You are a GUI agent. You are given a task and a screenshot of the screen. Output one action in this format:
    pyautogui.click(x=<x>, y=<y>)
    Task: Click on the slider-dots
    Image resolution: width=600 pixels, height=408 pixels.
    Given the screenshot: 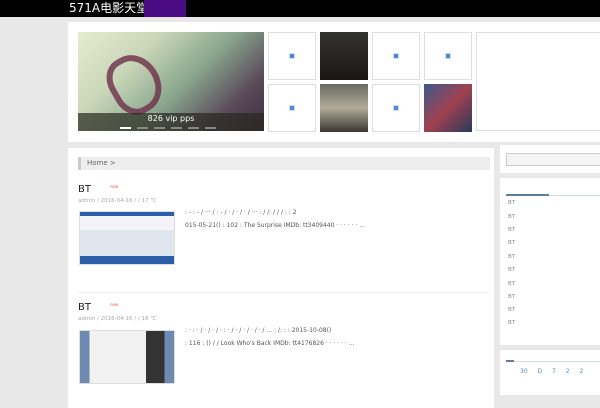 What is the action you would take?
    pyautogui.click(x=168, y=128)
    